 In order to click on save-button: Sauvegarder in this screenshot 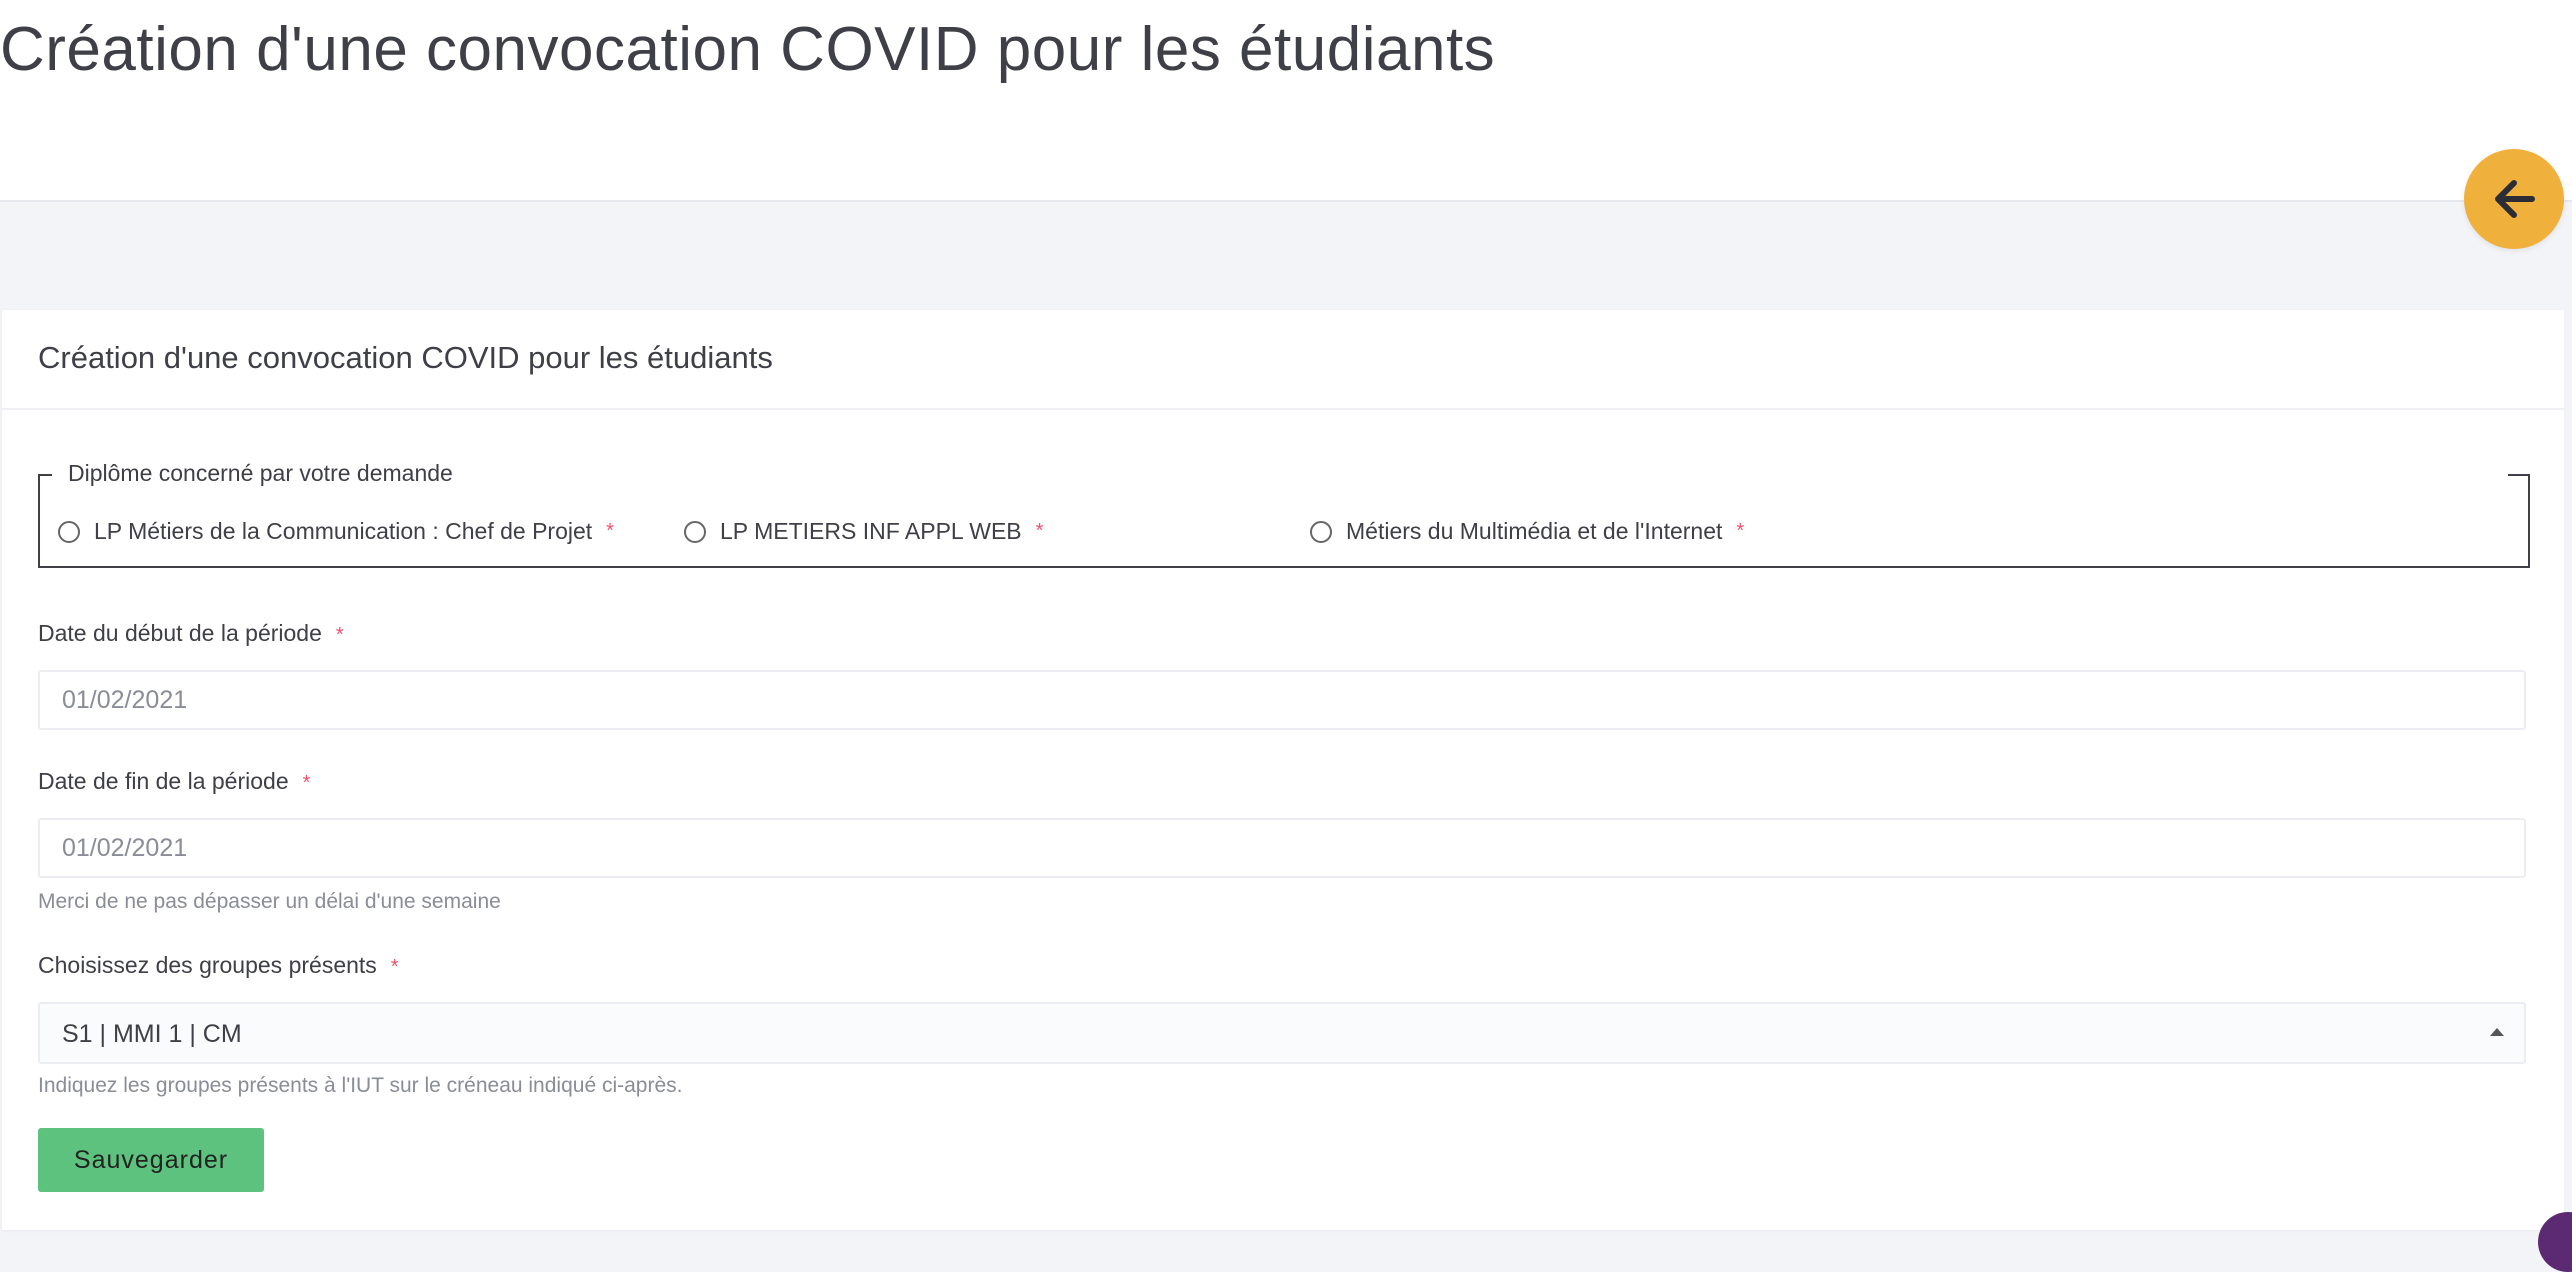, I will do `click(151, 1160)`.